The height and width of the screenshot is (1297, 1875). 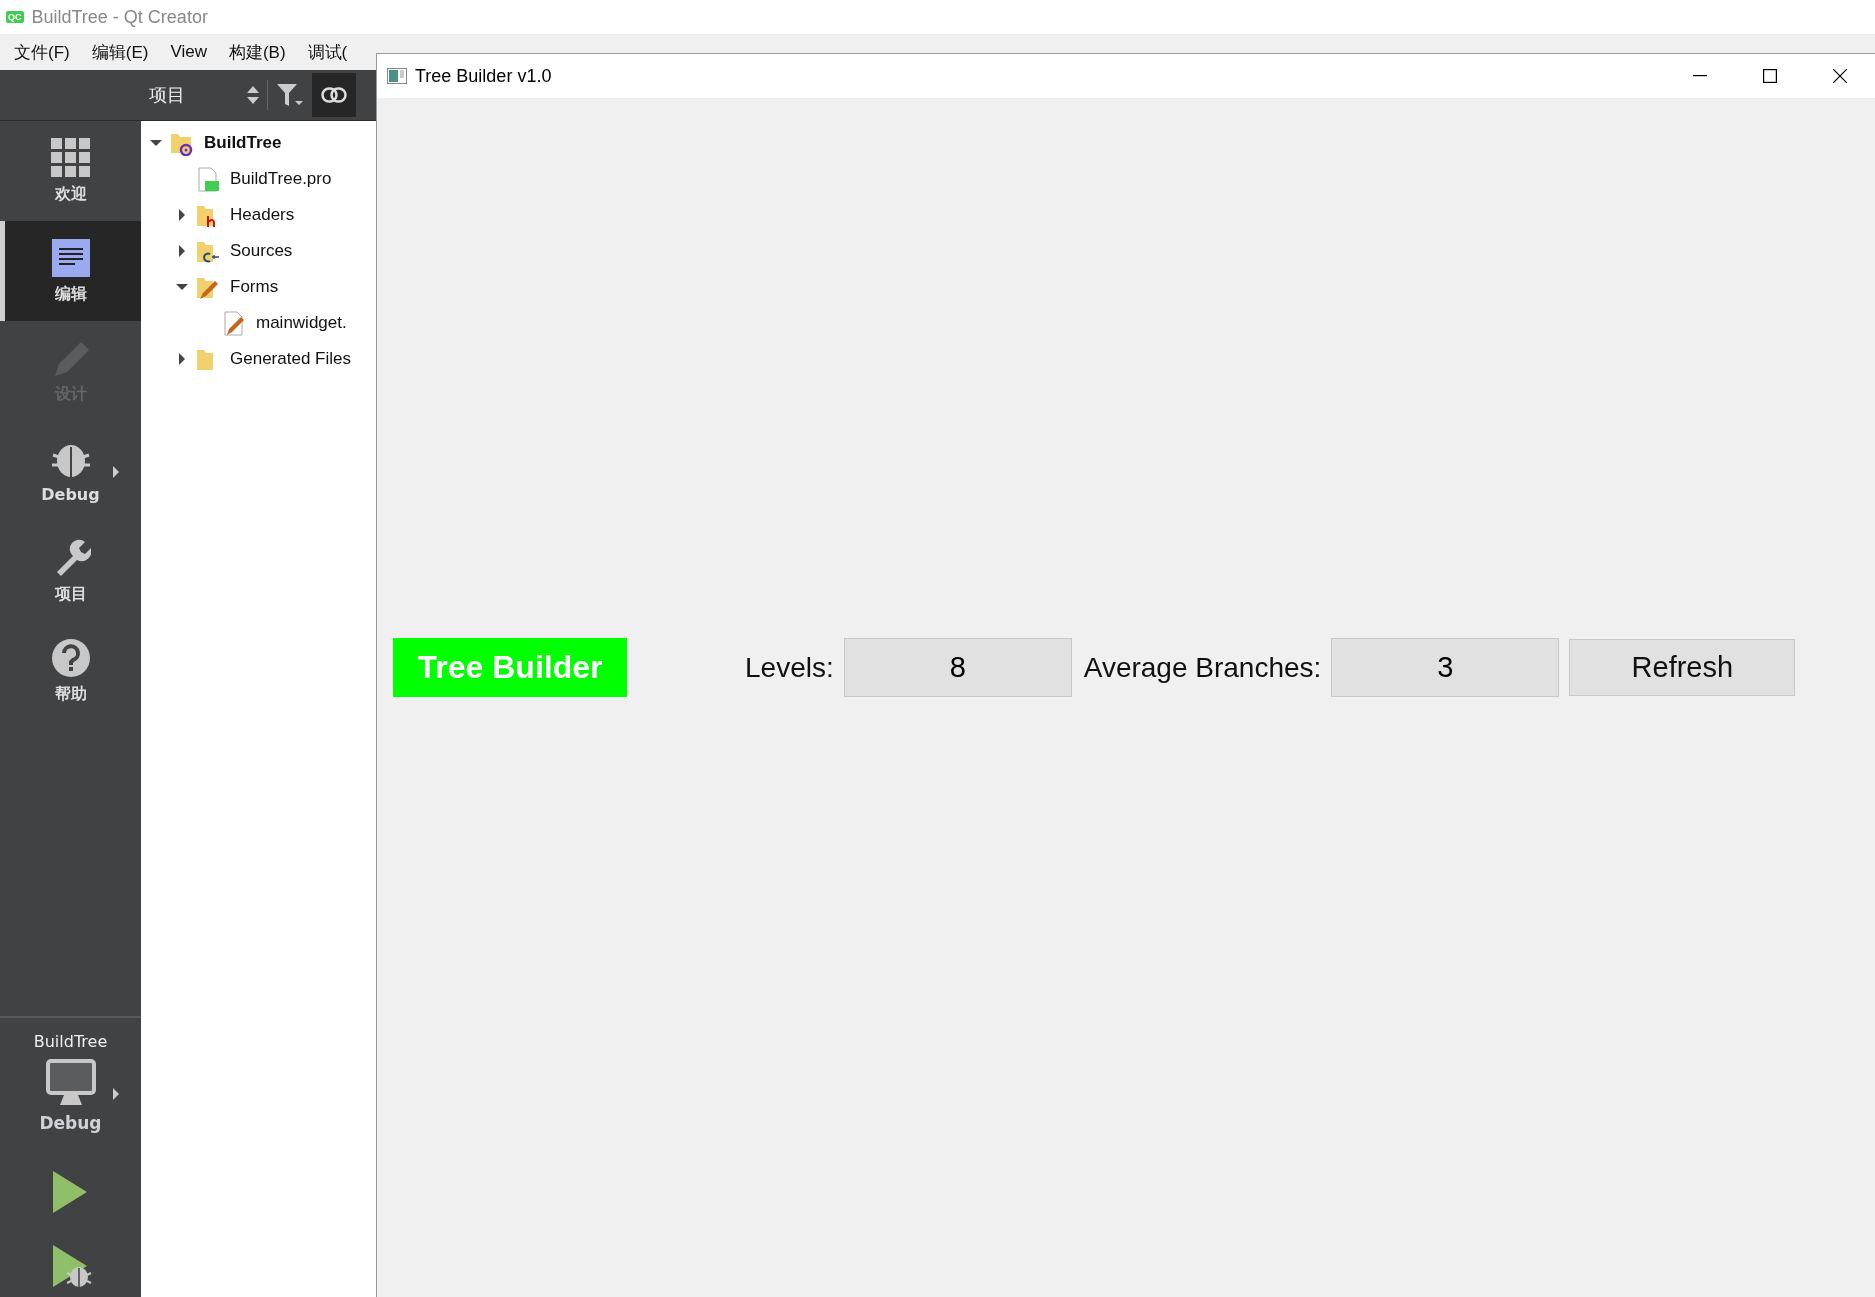 What do you see at coordinates (188, 52) in the screenshot?
I see `menu-item: View` at bounding box center [188, 52].